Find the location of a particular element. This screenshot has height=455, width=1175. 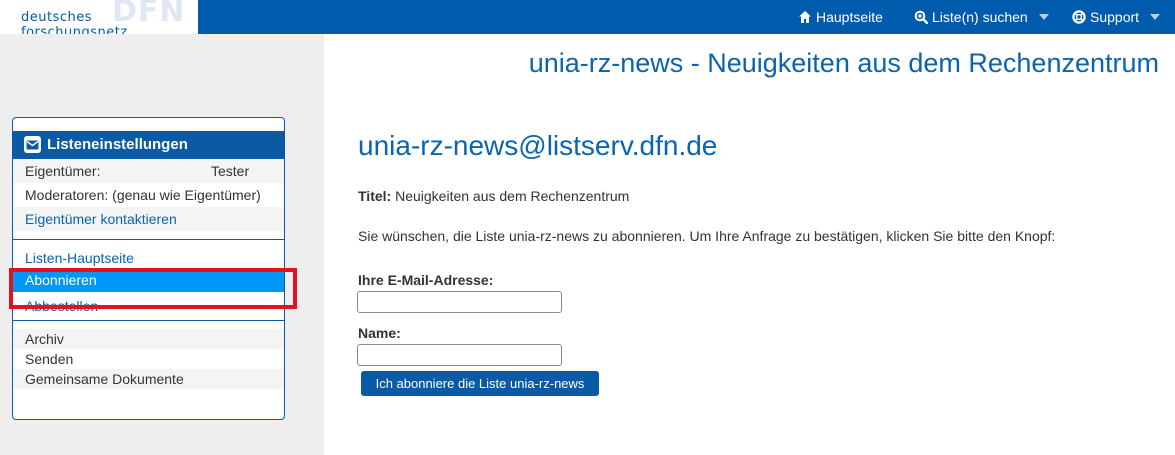

subscribe-button: Ich abonniere die Liste unia-rz-news is located at coordinates (480, 383).